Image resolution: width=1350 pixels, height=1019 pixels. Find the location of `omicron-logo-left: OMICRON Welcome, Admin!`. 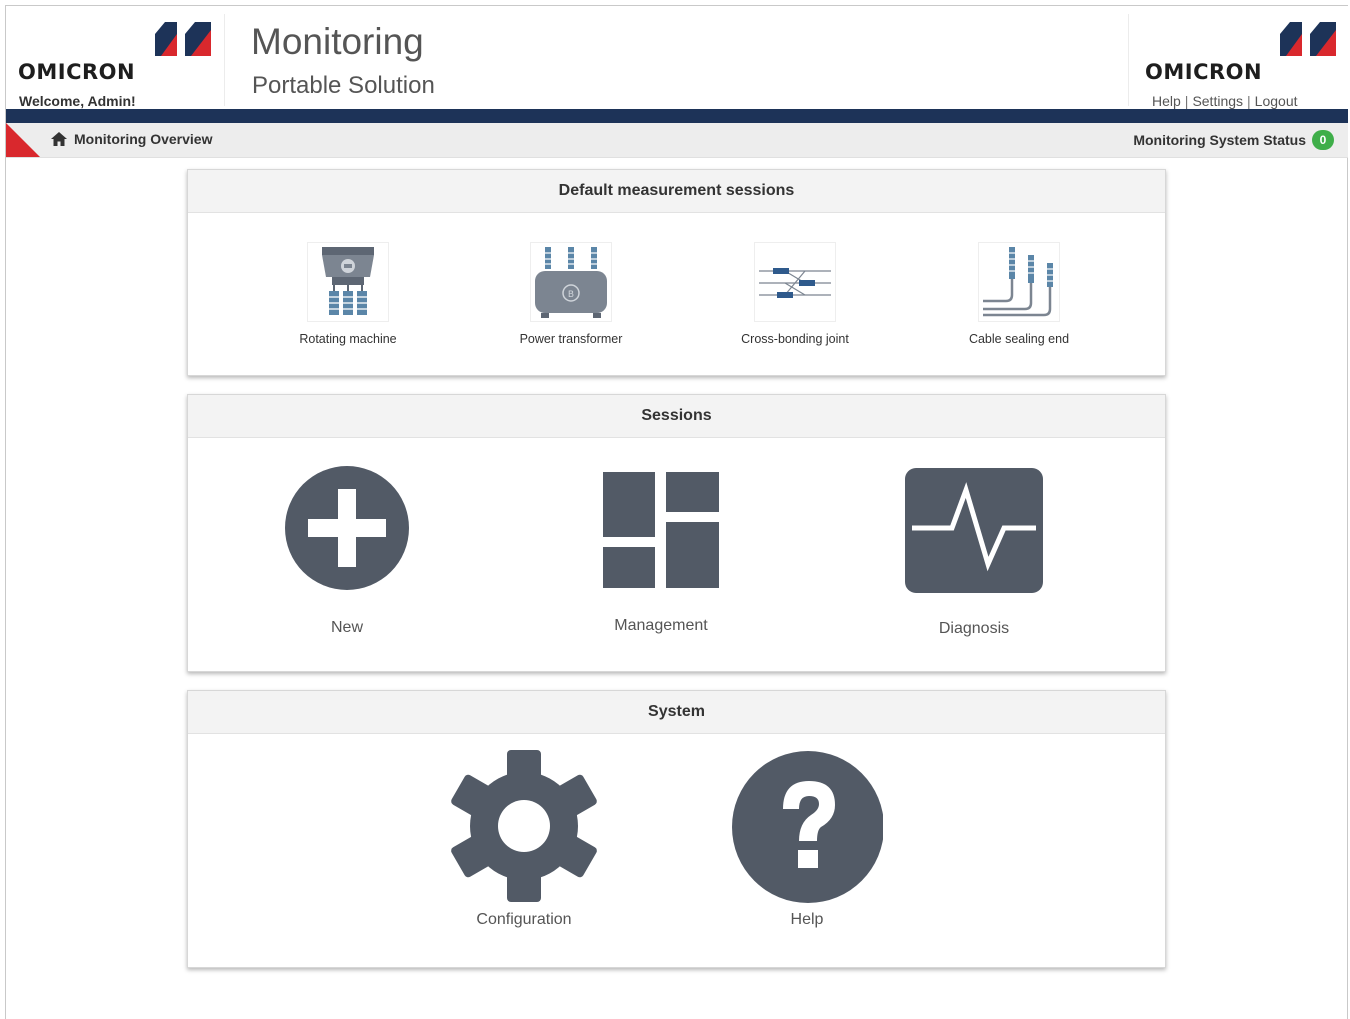

omicron-logo-left: OMICRON Welcome, Admin! is located at coordinates (118, 63).